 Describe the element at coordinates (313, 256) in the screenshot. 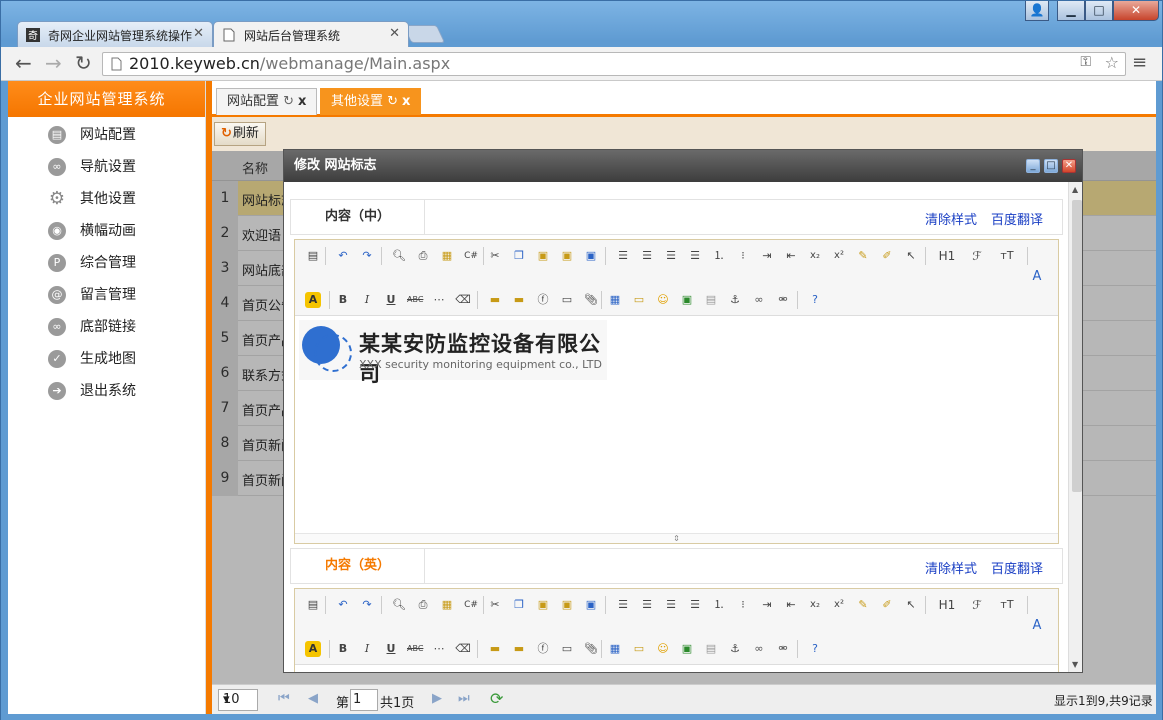

I see `source-icon: ▤` at that location.